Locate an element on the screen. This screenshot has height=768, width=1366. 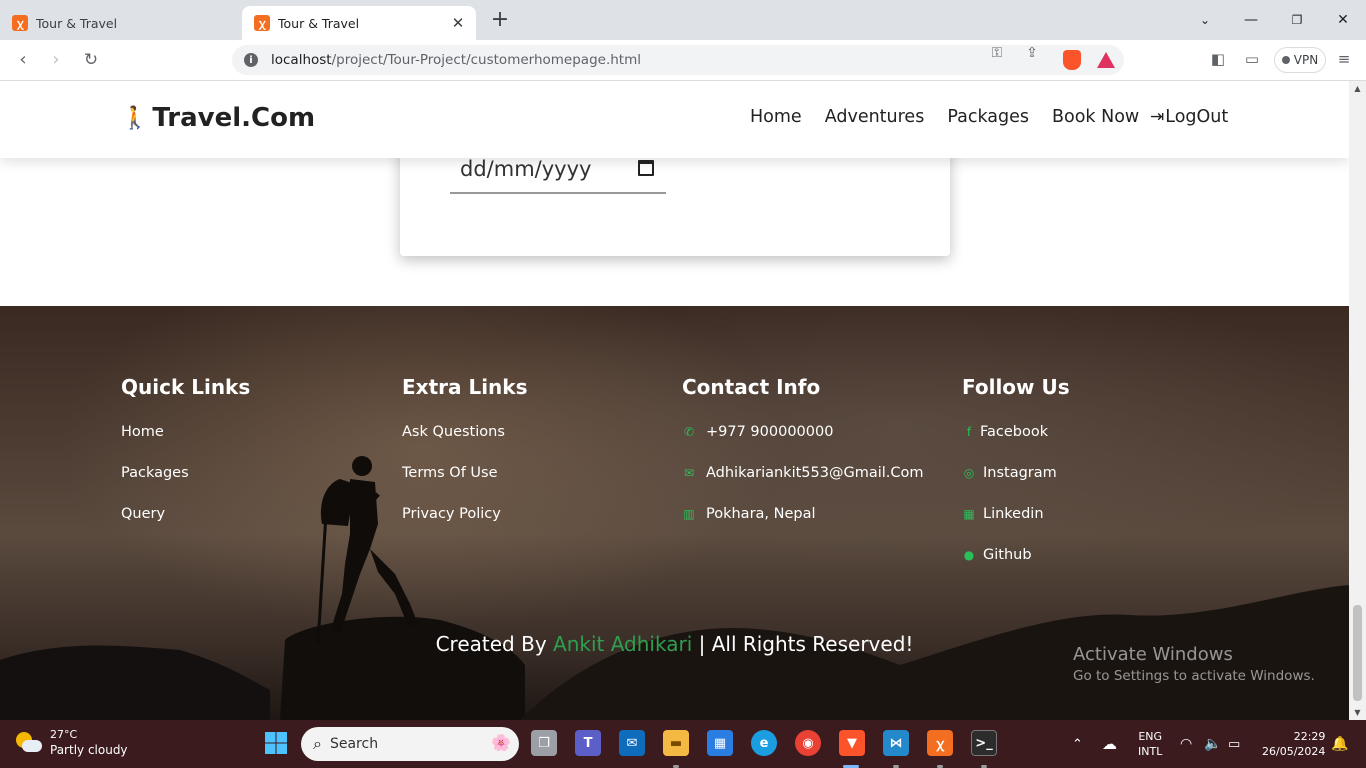
social-facebook-text: Facebook is located at coordinates (1014, 432).